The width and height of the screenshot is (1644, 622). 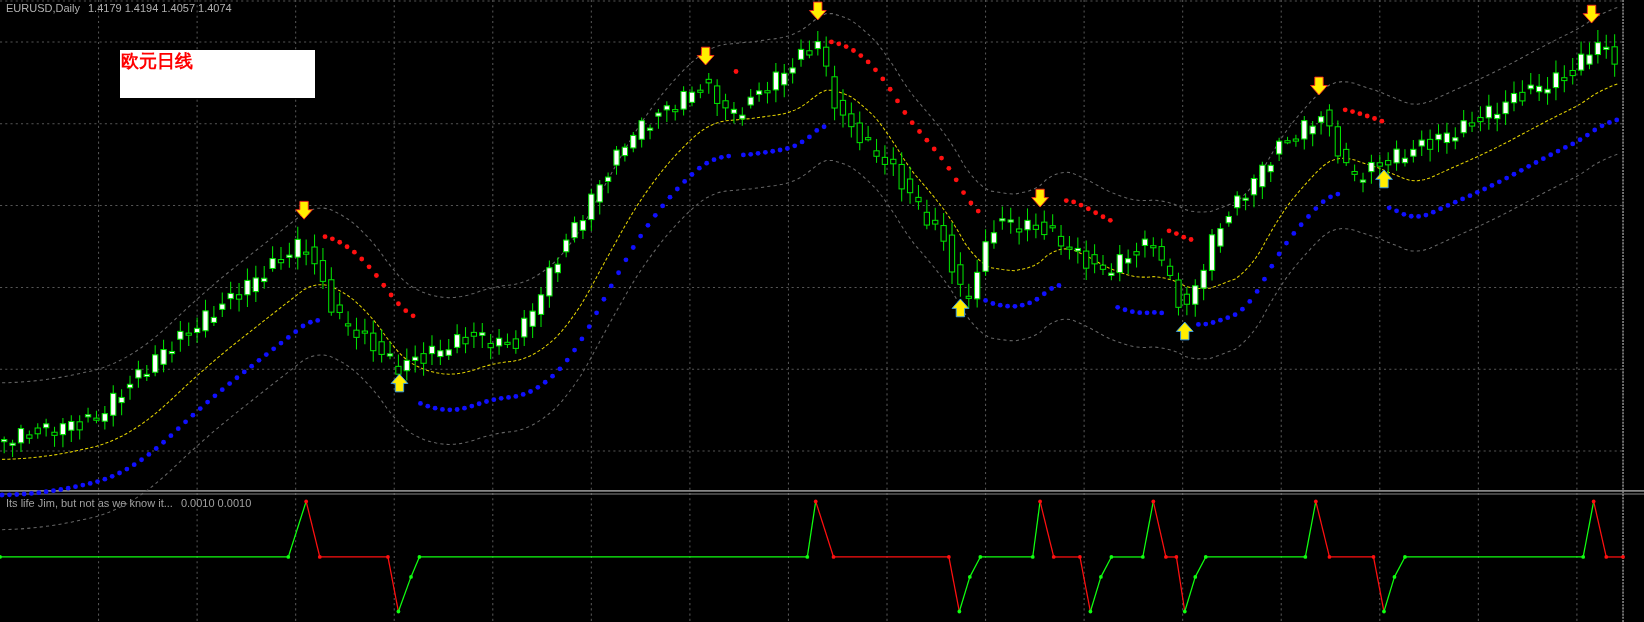 What do you see at coordinates (217, 74) in the screenshot?
I see `chart-label: 欧元日线` at bounding box center [217, 74].